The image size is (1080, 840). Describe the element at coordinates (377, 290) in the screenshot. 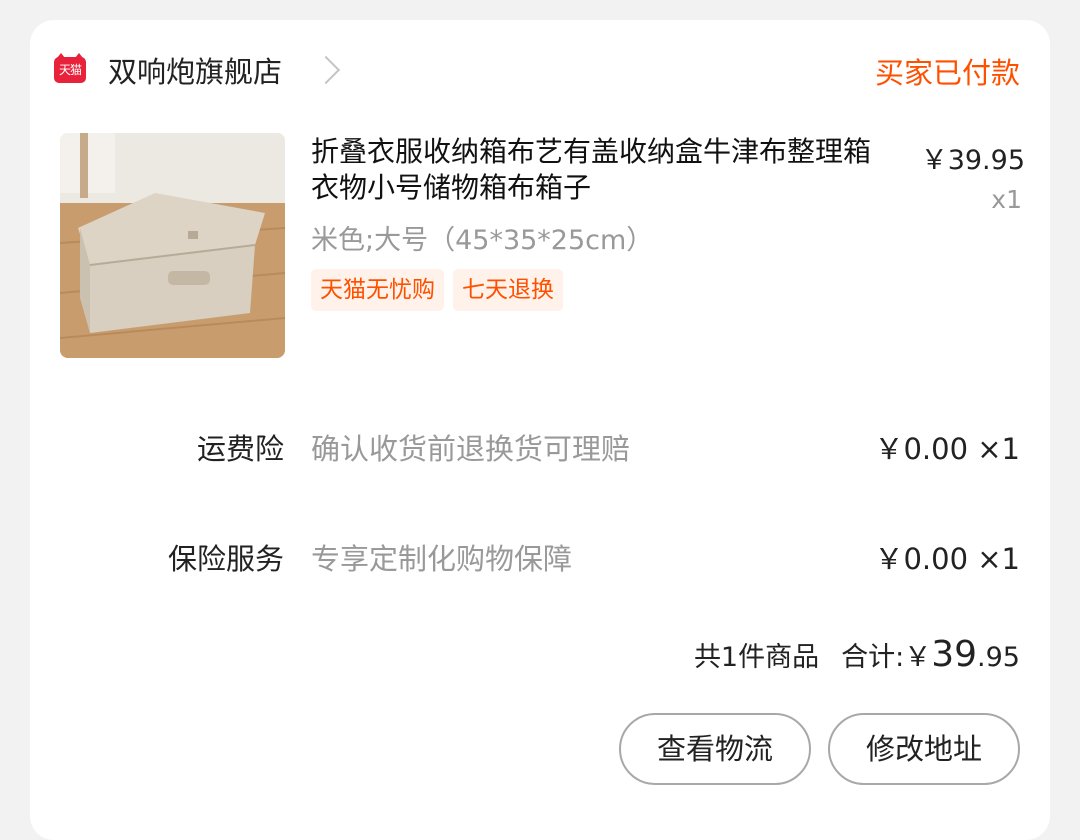

I see `tag-tmall-worry-free: 天猫无忧购` at that location.